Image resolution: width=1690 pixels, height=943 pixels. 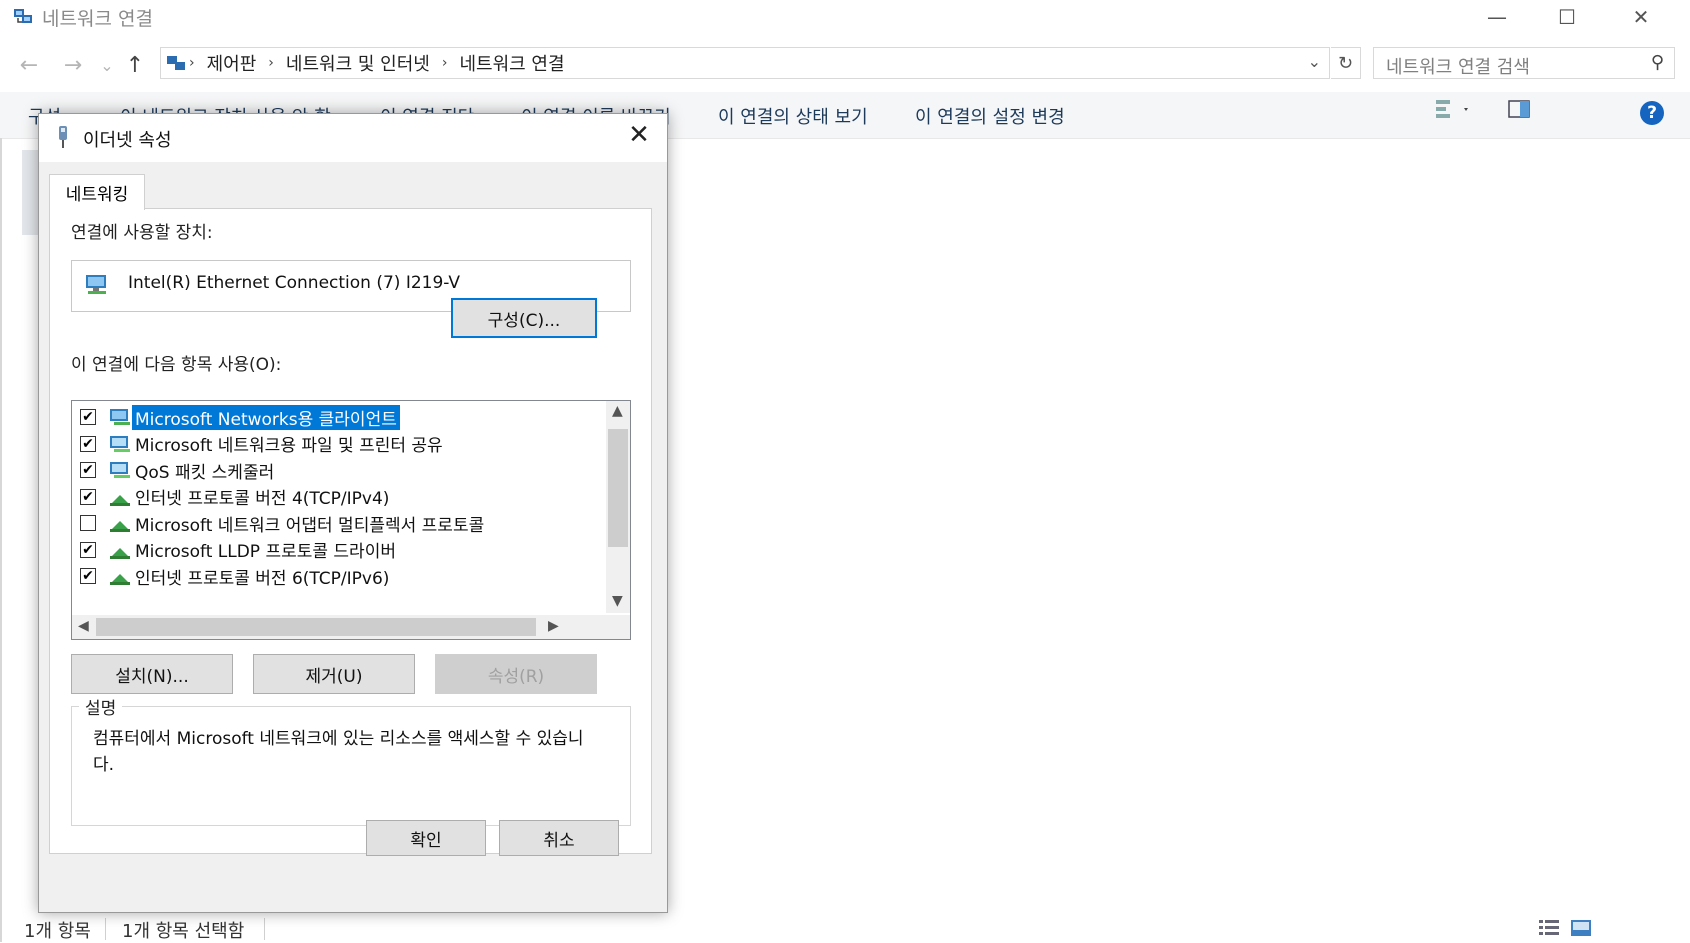 I want to click on minimize-button: —, so click(x=1497, y=17).